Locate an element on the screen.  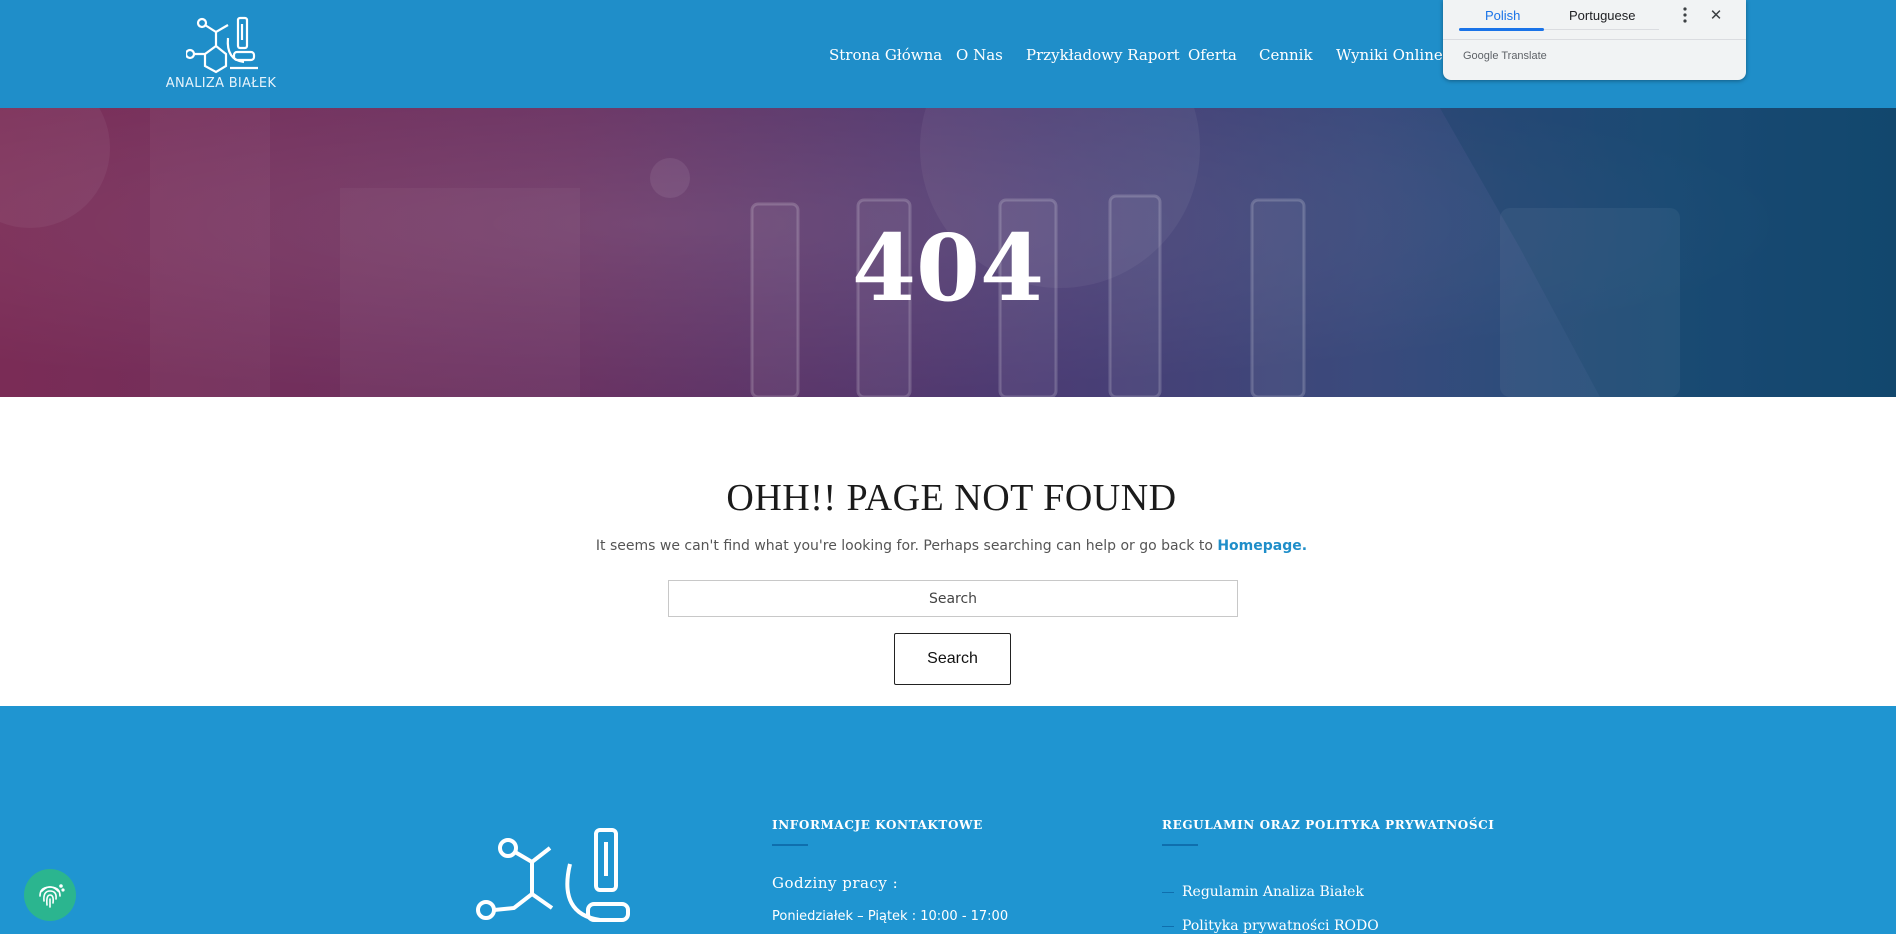
nav-item-about: O Nas is located at coordinates (979, 55).